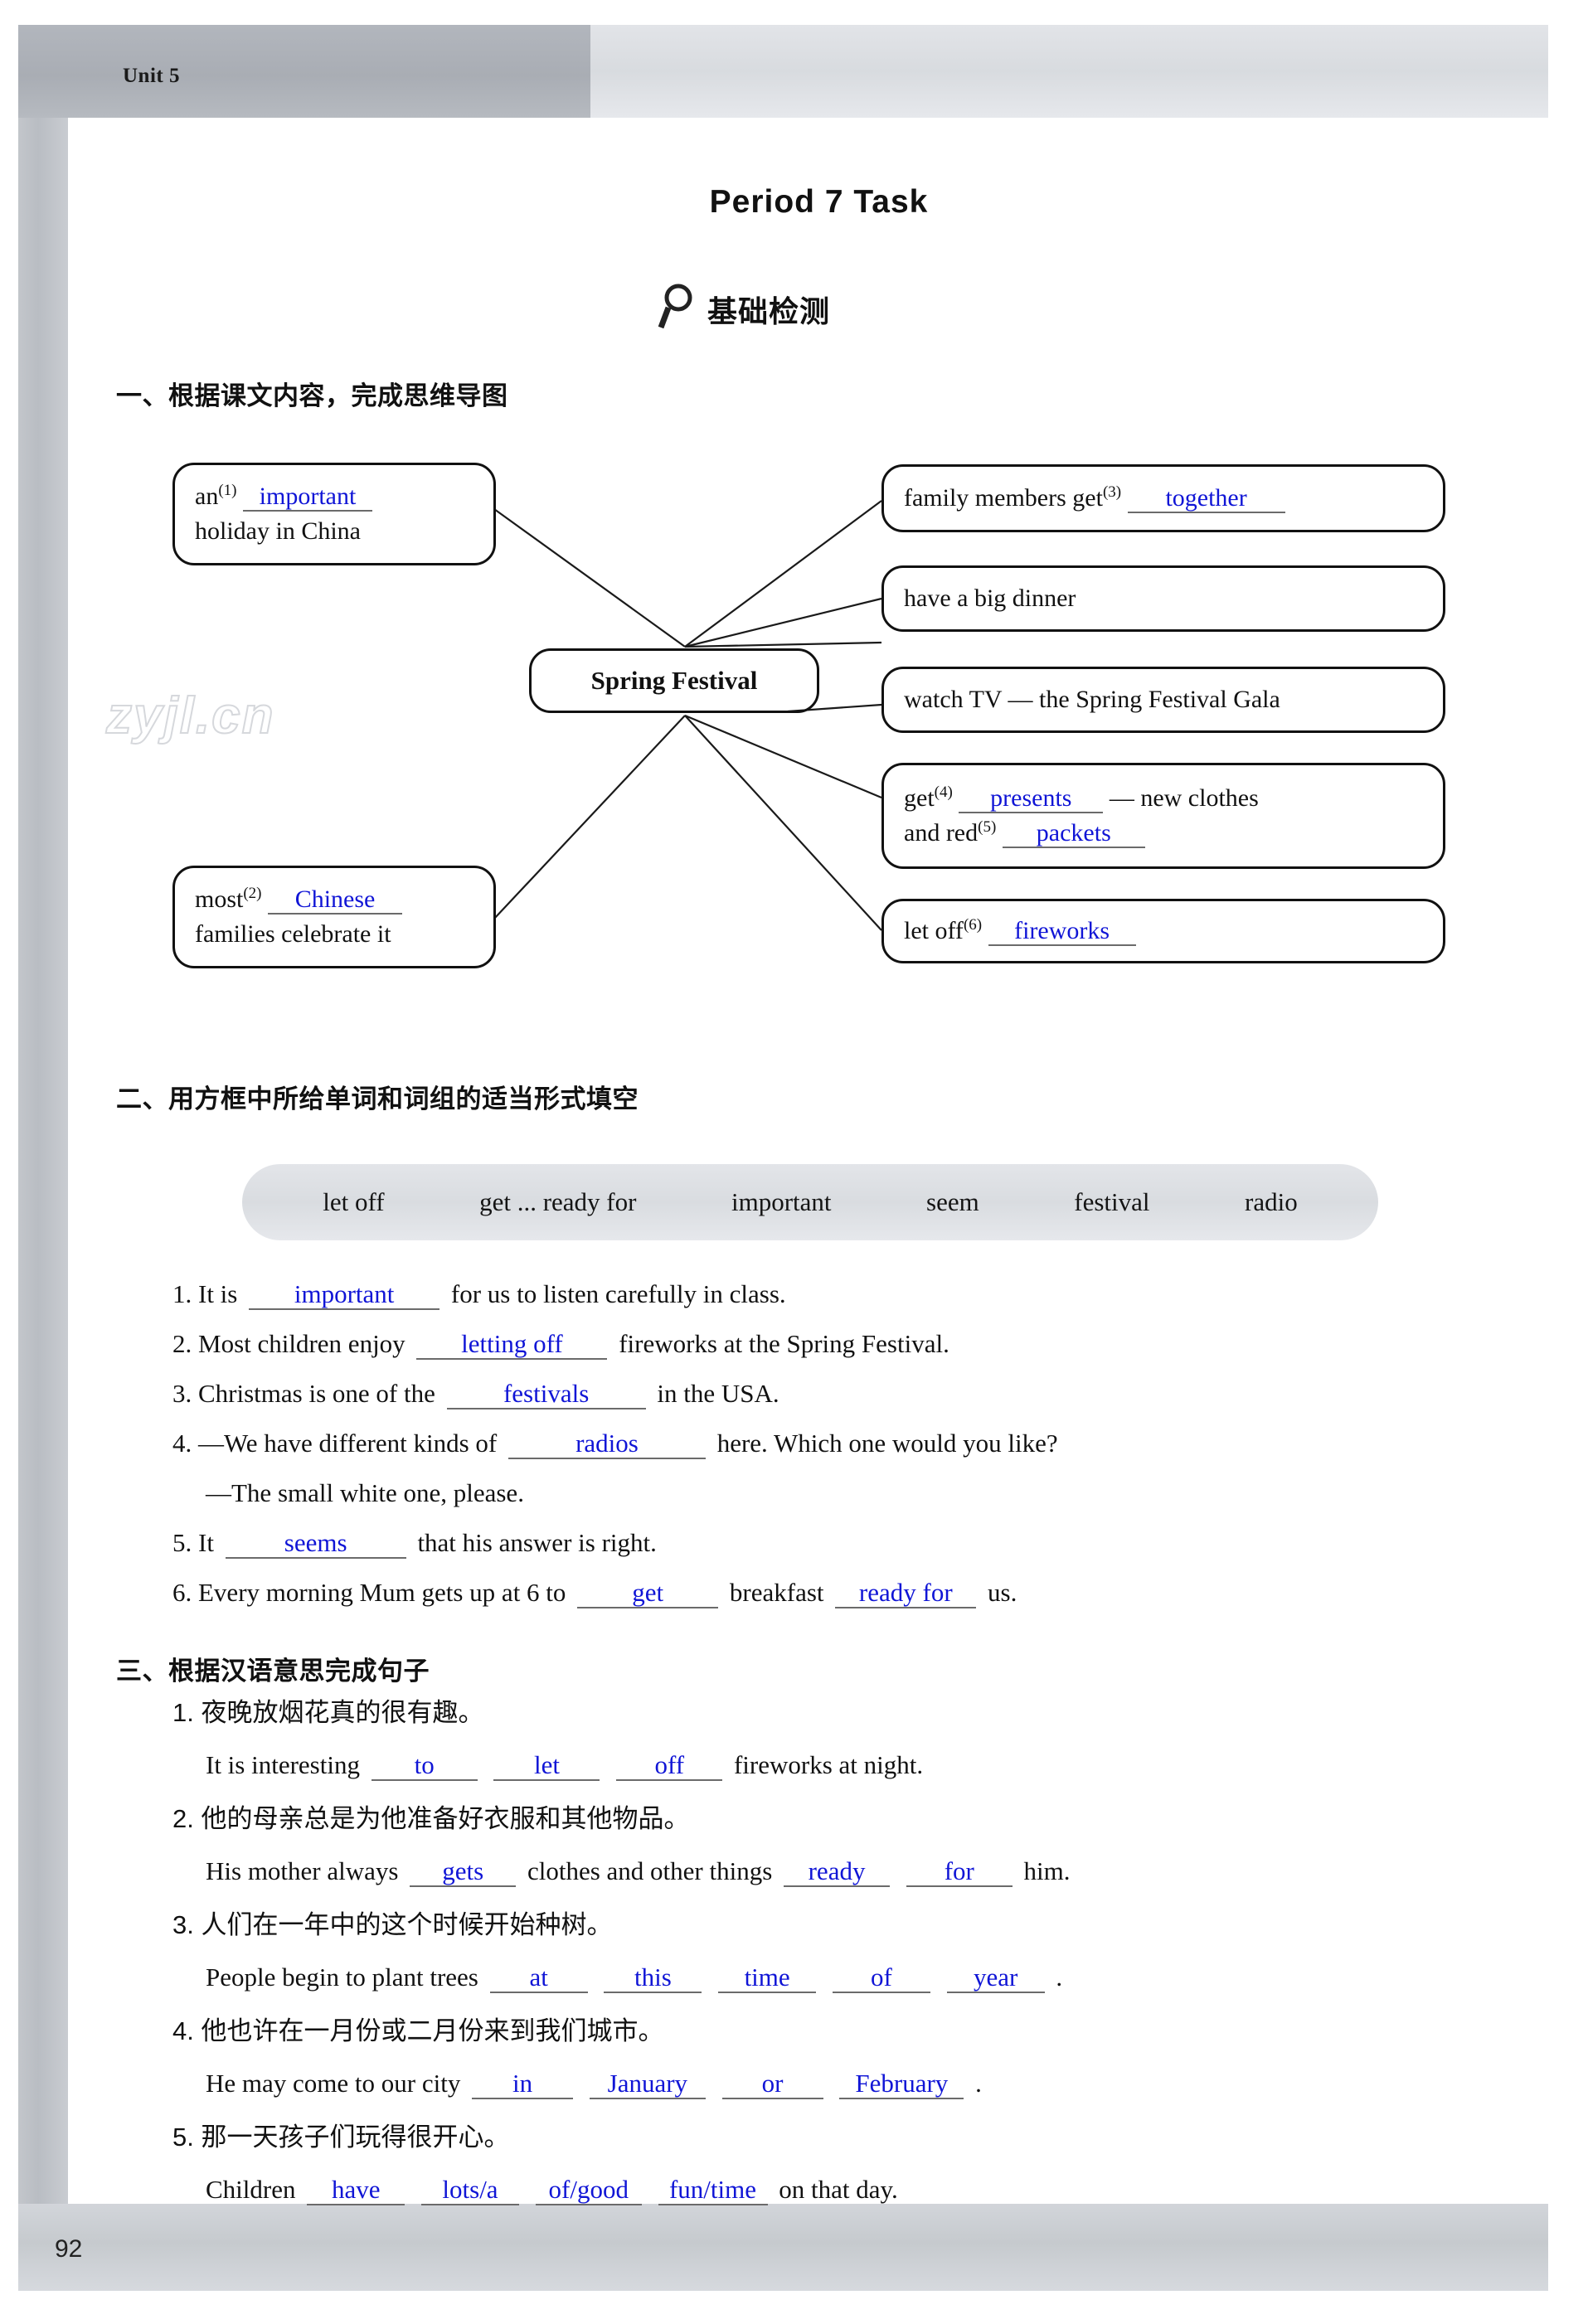 The height and width of the screenshot is (2324, 1588). I want to click on blank-number: (3), so click(1112, 492).